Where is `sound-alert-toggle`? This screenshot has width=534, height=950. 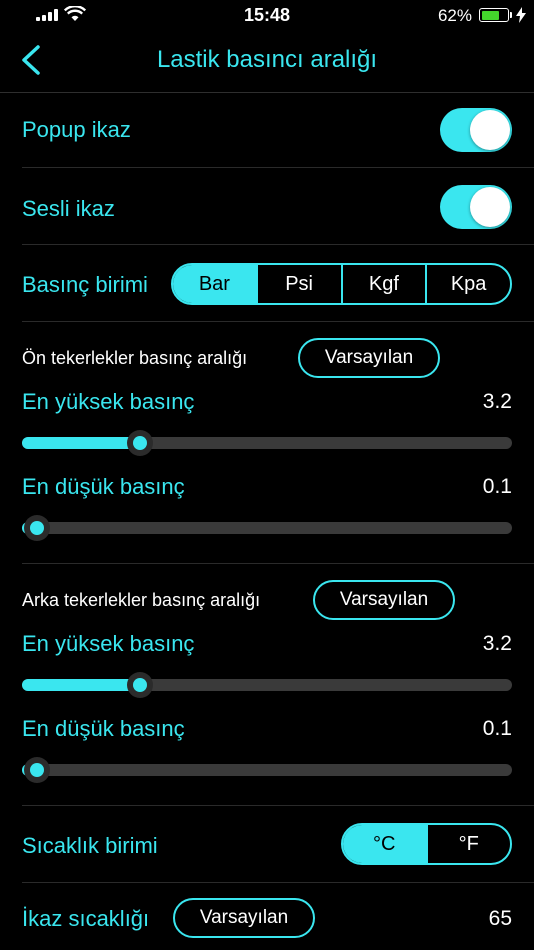 sound-alert-toggle is located at coordinates (476, 207).